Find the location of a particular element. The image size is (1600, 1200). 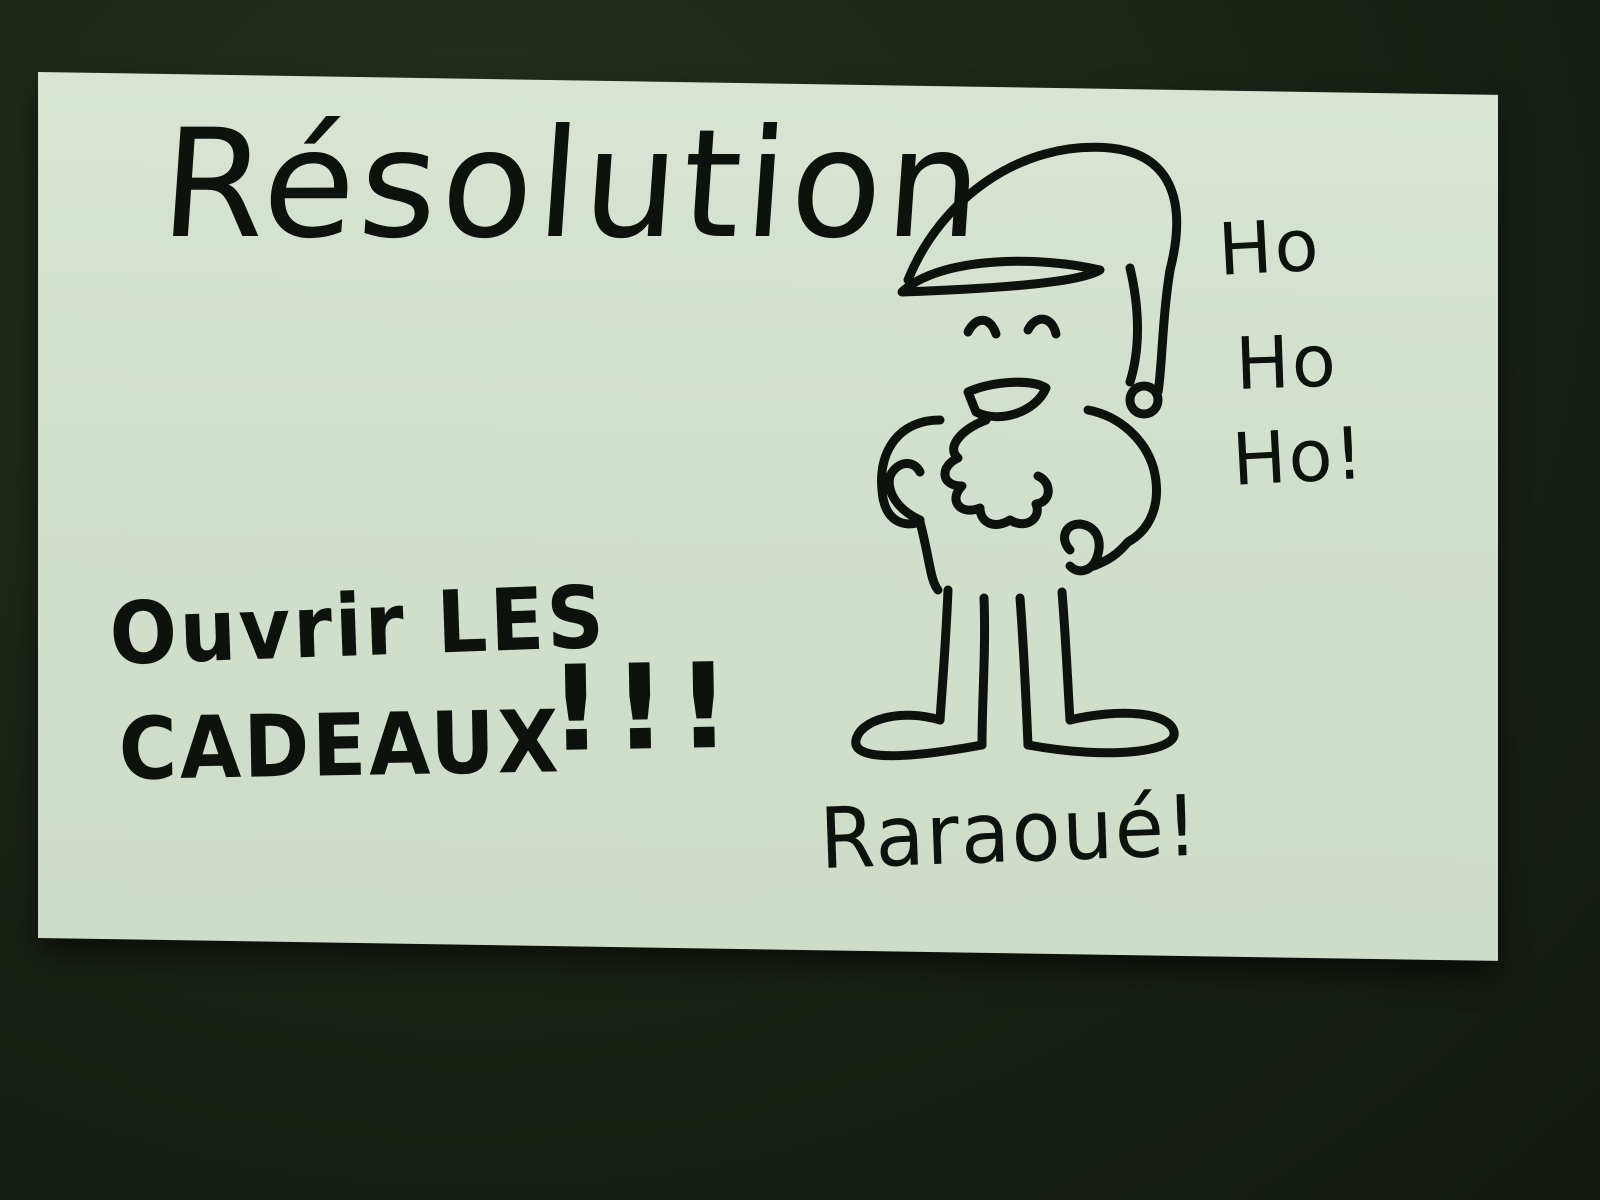

speech-ho-2: Ho is located at coordinates (1287, 362).